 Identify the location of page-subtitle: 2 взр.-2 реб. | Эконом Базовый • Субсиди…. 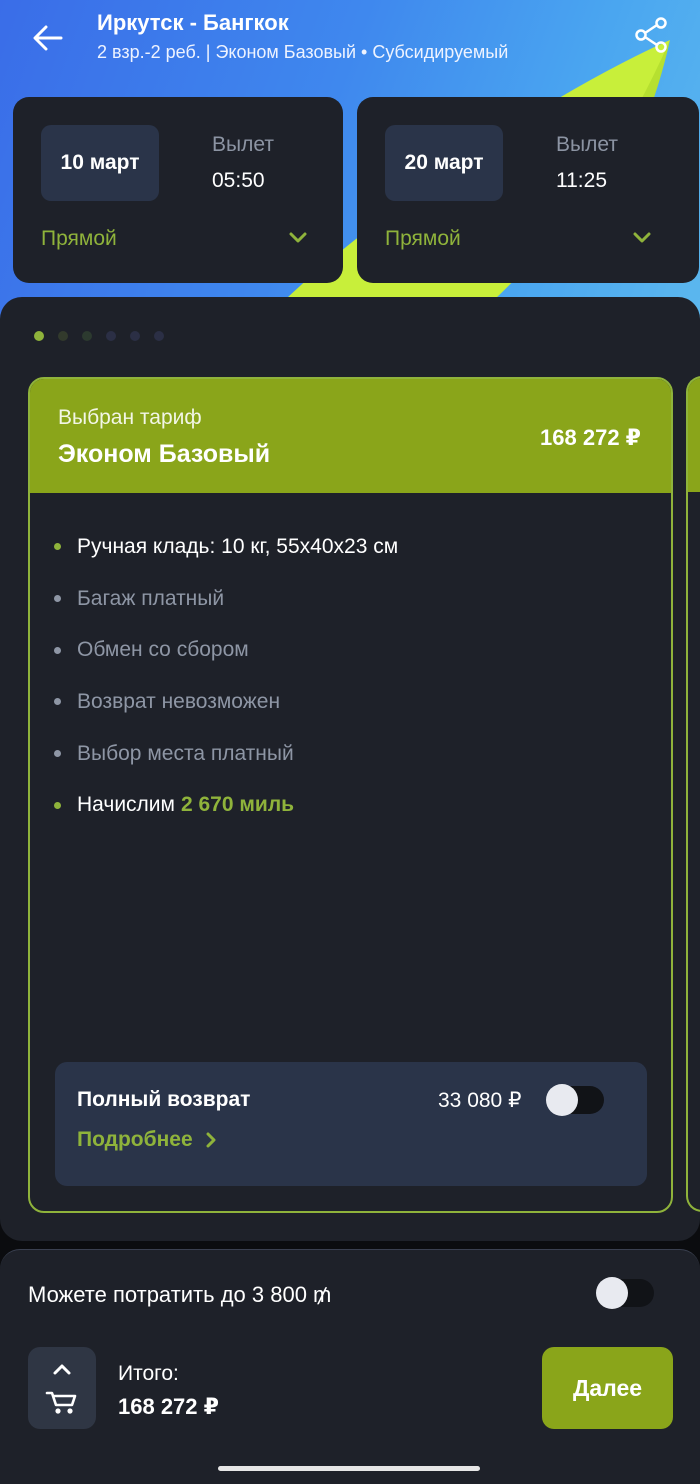
(303, 52).